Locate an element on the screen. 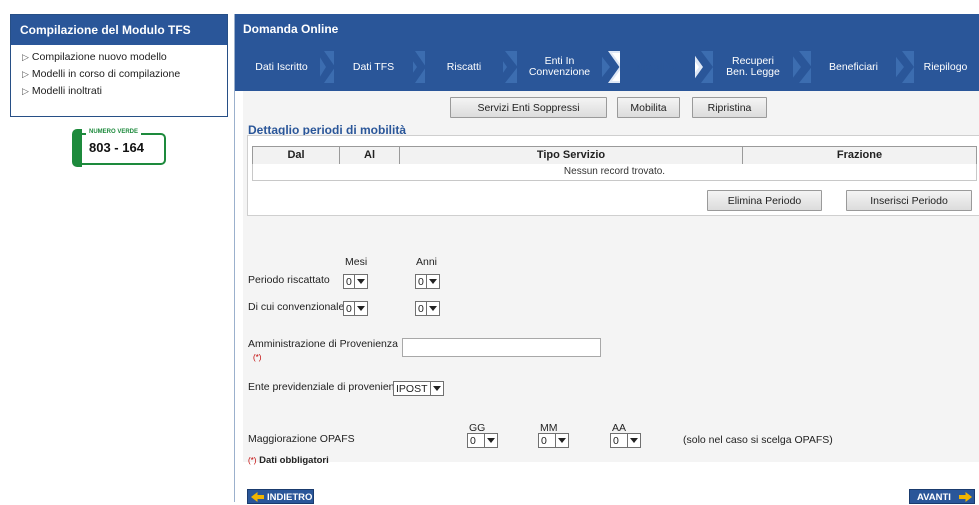  periodo-mesi-select: 0 is located at coordinates (355, 281).